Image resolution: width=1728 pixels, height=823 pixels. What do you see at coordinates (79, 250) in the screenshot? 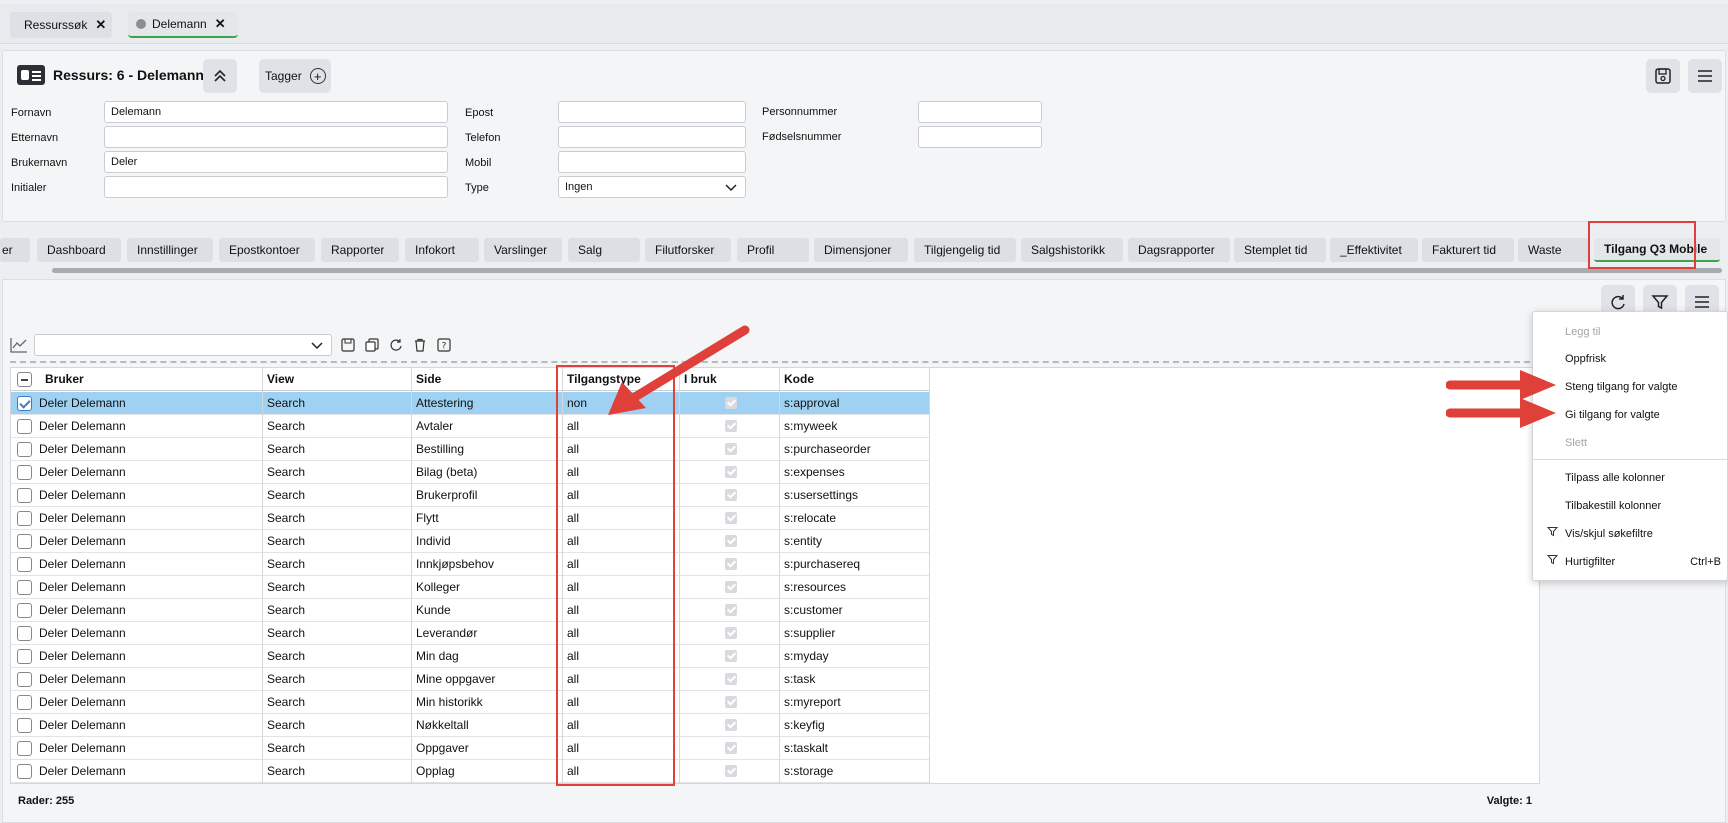
I see `tab-dashboard: Dashboard` at bounding box center [79, 250].